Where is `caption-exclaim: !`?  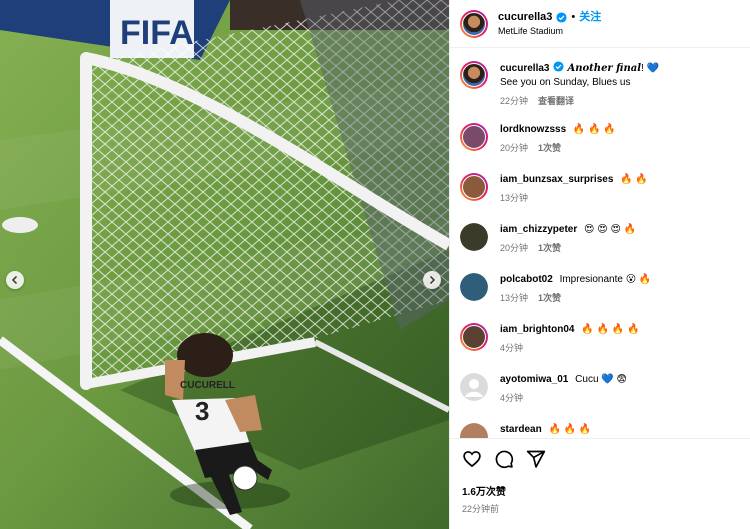
caption-exclaim: ! is located at coordinates (642, 68).